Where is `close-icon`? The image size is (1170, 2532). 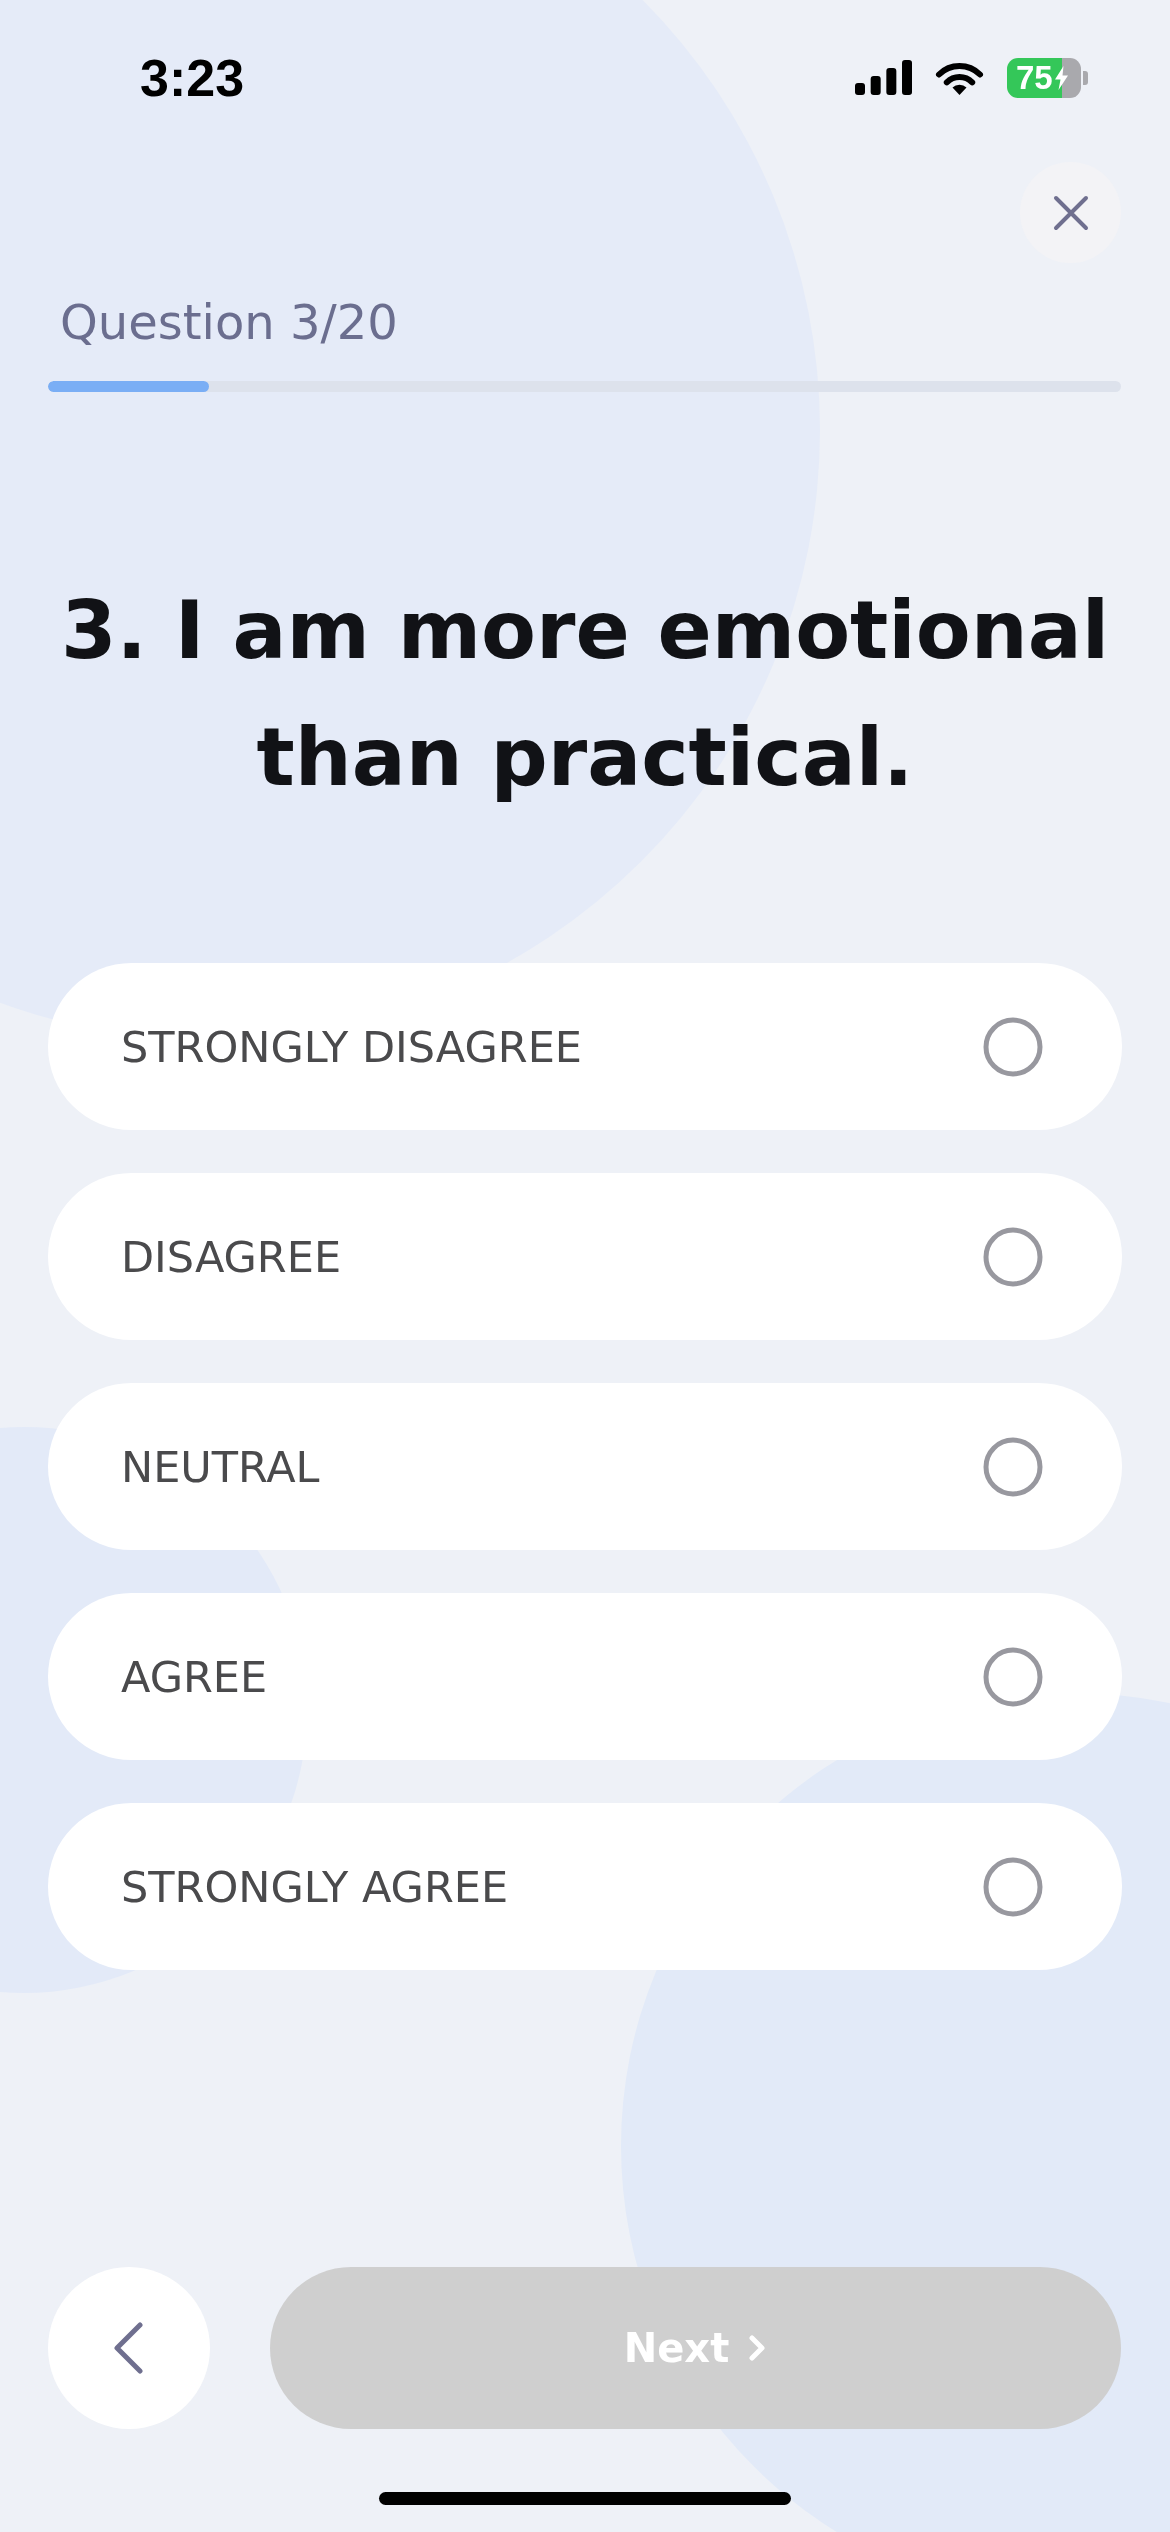
close-icon is located at coordinates (1070, 212).